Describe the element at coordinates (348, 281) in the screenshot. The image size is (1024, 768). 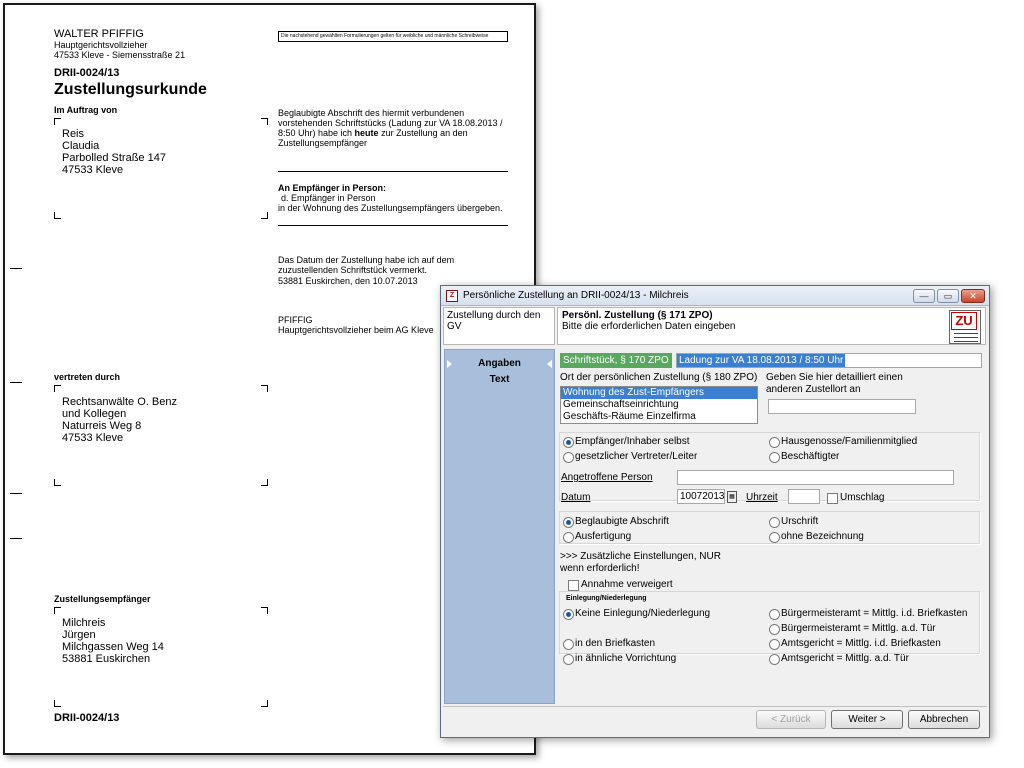
I see `place-date: 53881 Euskirchen, den 10.07.2013` at that location.